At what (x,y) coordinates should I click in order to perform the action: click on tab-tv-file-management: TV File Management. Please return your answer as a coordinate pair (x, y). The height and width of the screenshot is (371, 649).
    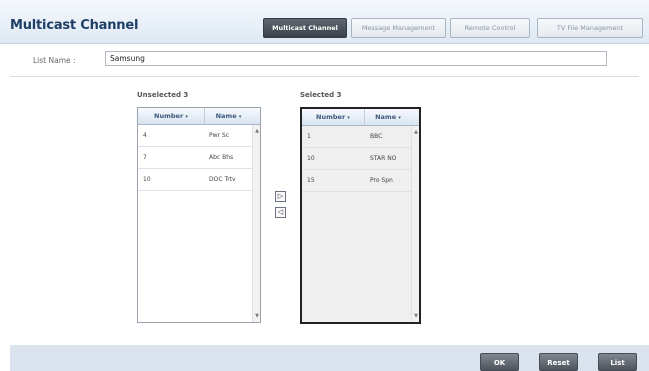
    Looking at the image, I should click on (590, 28).